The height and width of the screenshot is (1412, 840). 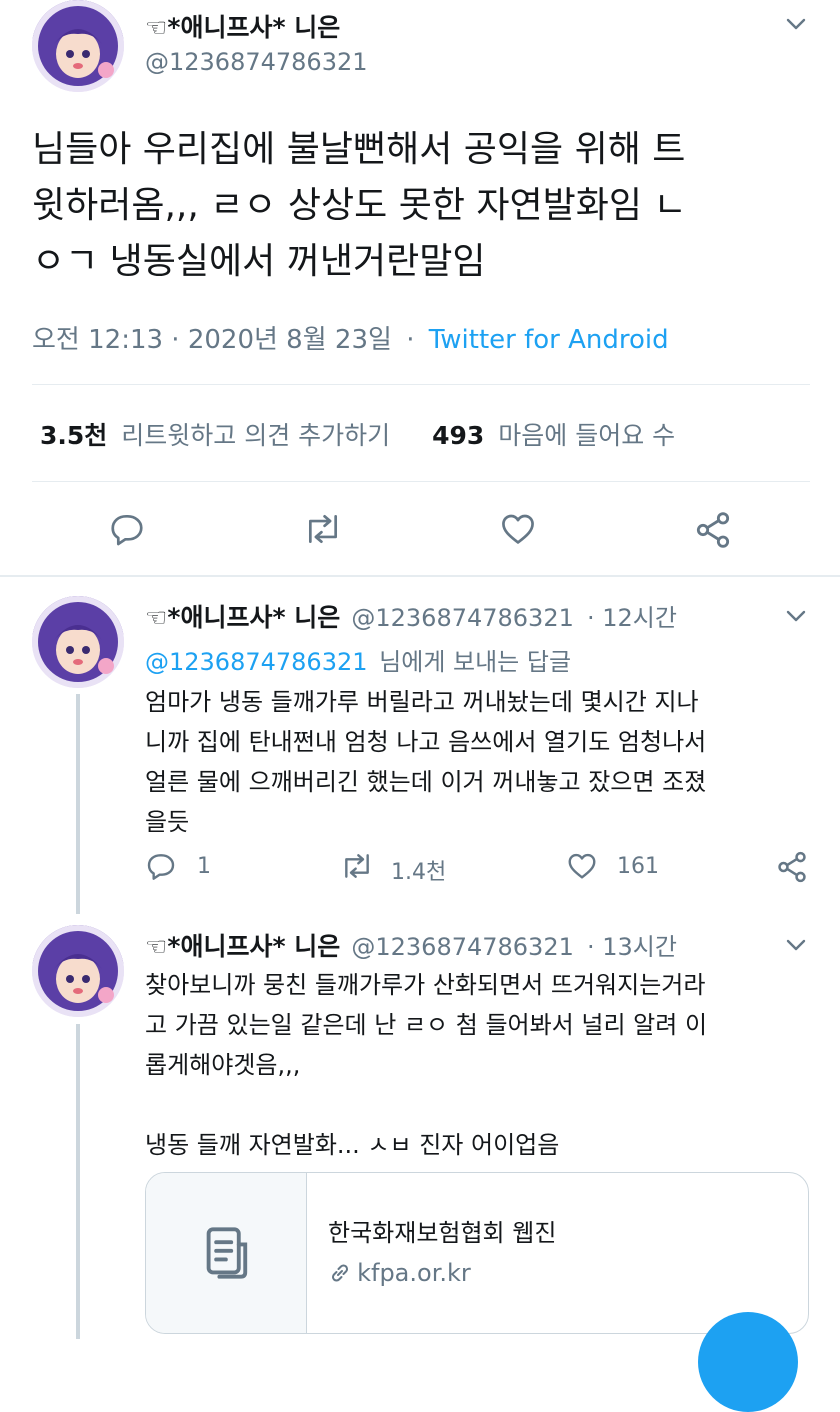 What do you see at coordinates (442, 1230) in the screenshot?
I see `card-title: 한국화재보험협회 웹진` at bounding box center [442, 1230].